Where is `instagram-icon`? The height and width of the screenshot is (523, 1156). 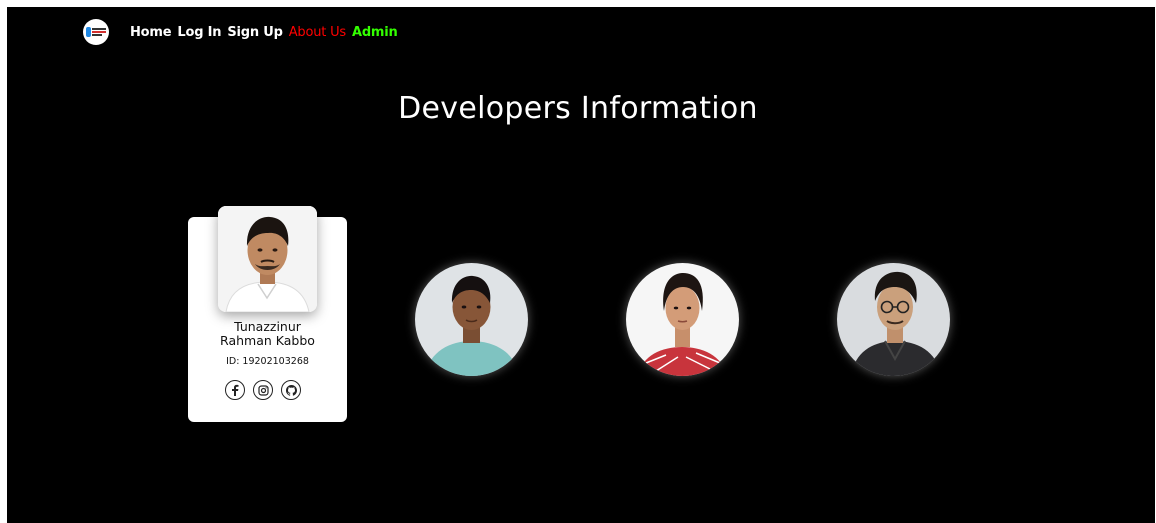 instagram-icon is located at coordinates (263, 390).